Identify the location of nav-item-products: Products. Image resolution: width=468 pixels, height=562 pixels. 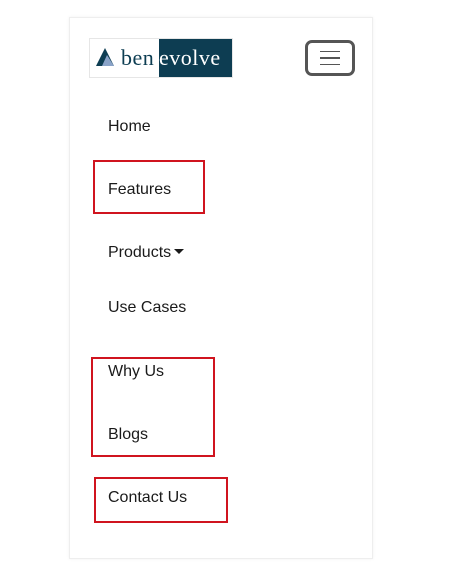
(146, 253).